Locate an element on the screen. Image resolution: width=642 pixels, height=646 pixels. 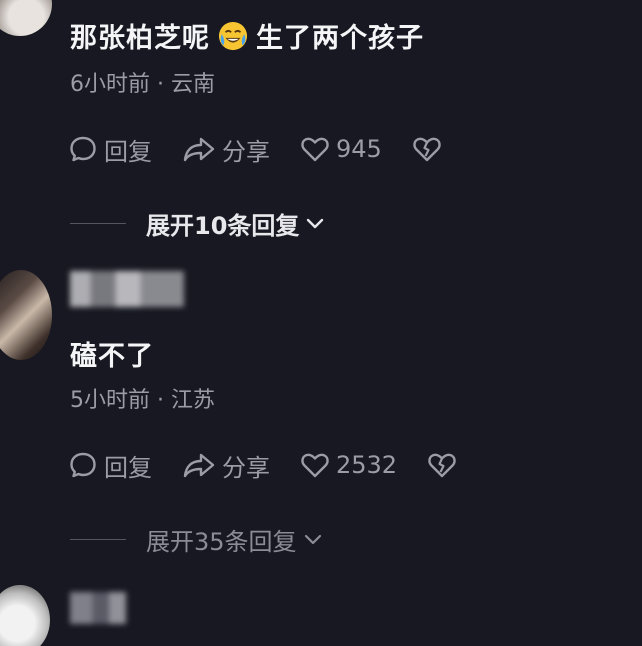
like-count: 2532 is located at coordinates (367, 465).